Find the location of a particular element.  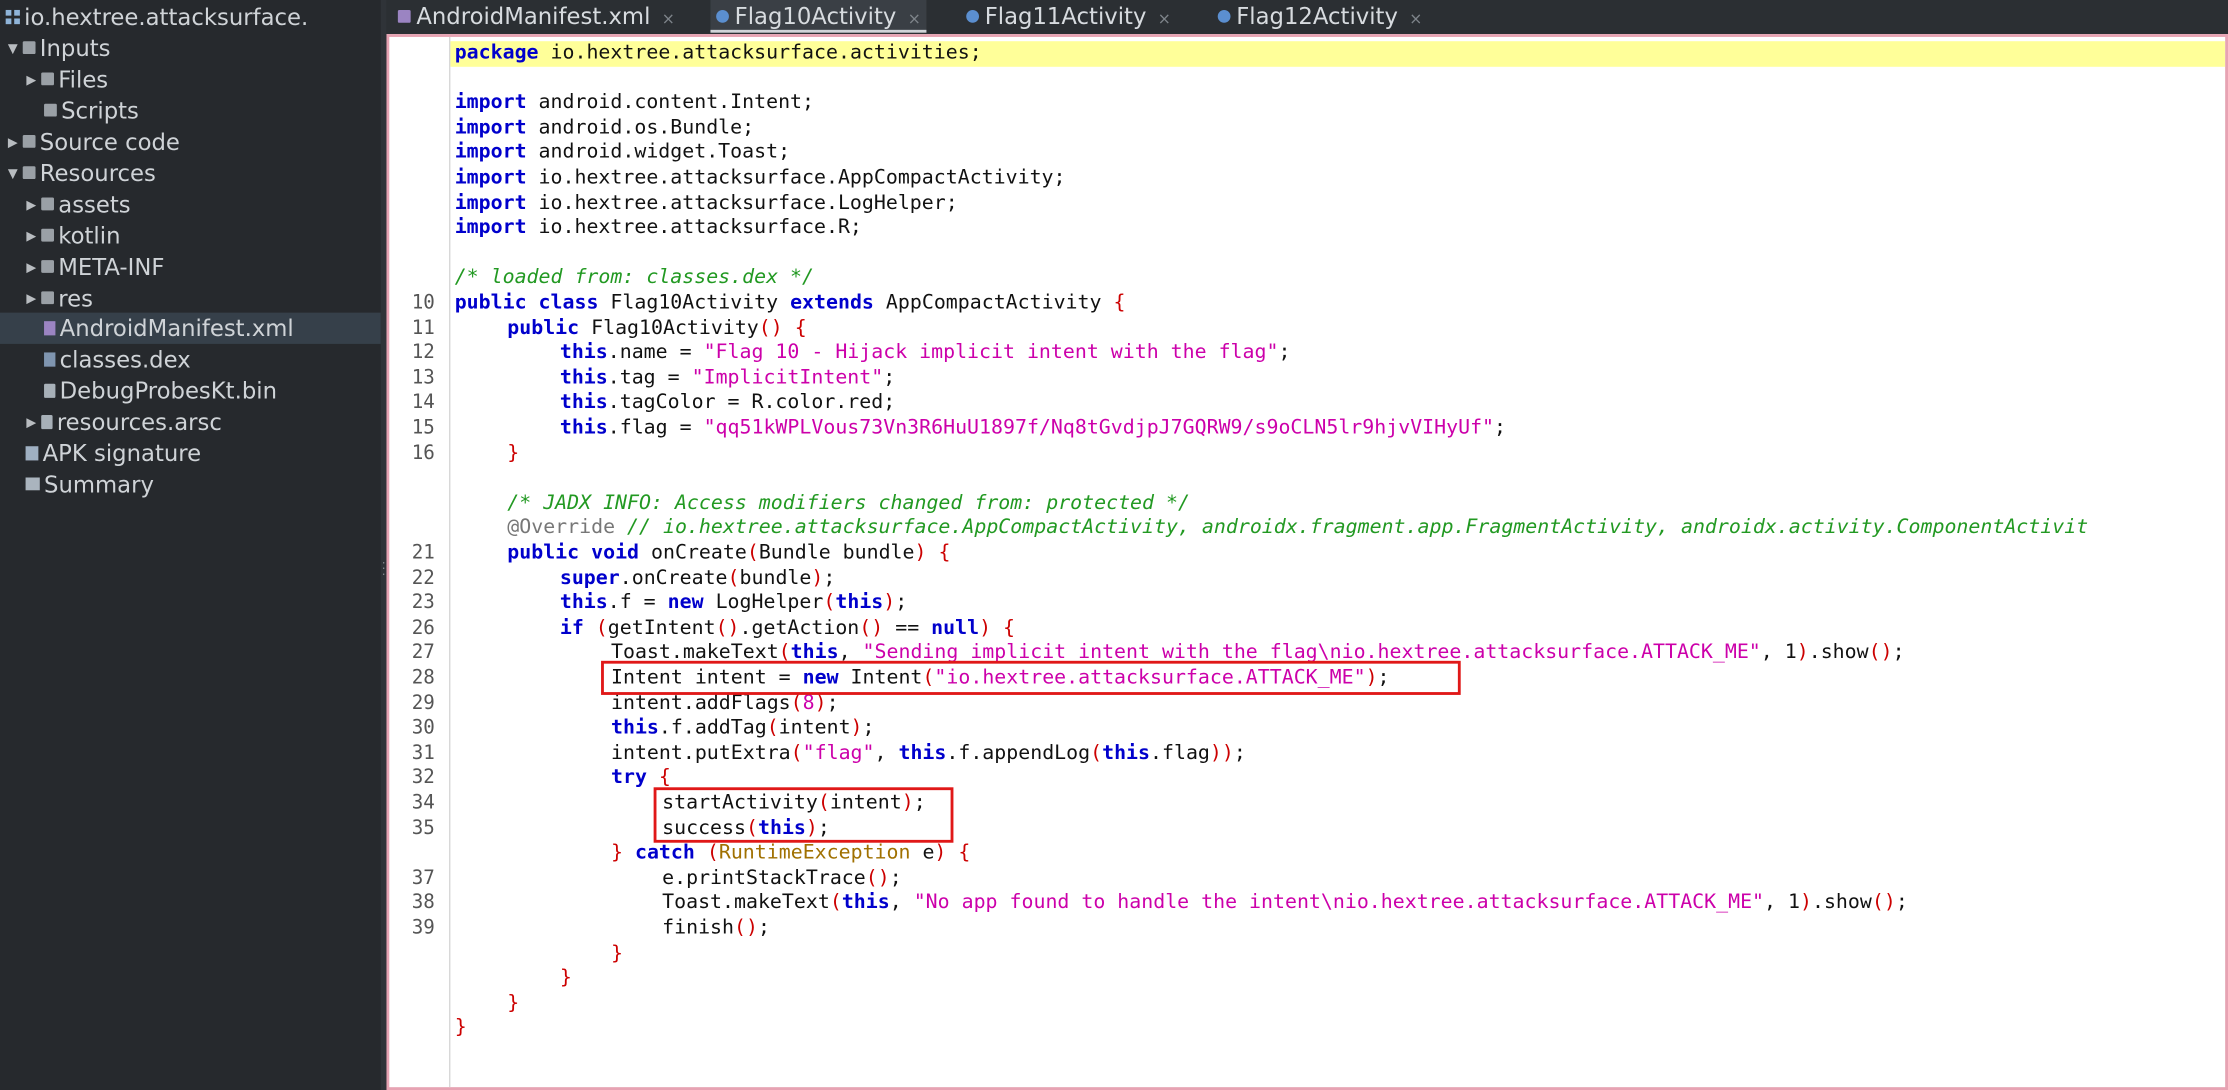

tree-item-scripts: Scripts is located at coordinates (190, 110).